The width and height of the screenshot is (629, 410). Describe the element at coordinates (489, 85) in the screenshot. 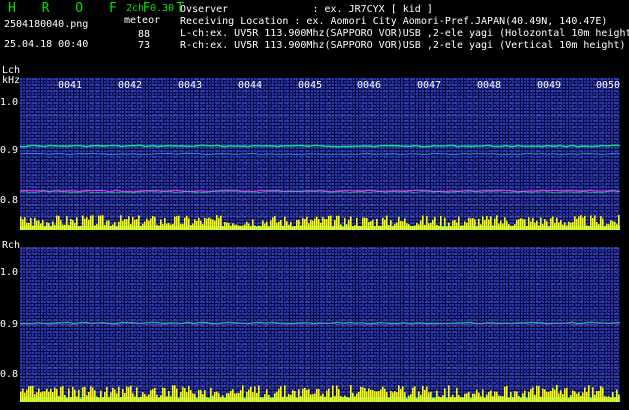

I see `time-label-0048: 0048` at that location.